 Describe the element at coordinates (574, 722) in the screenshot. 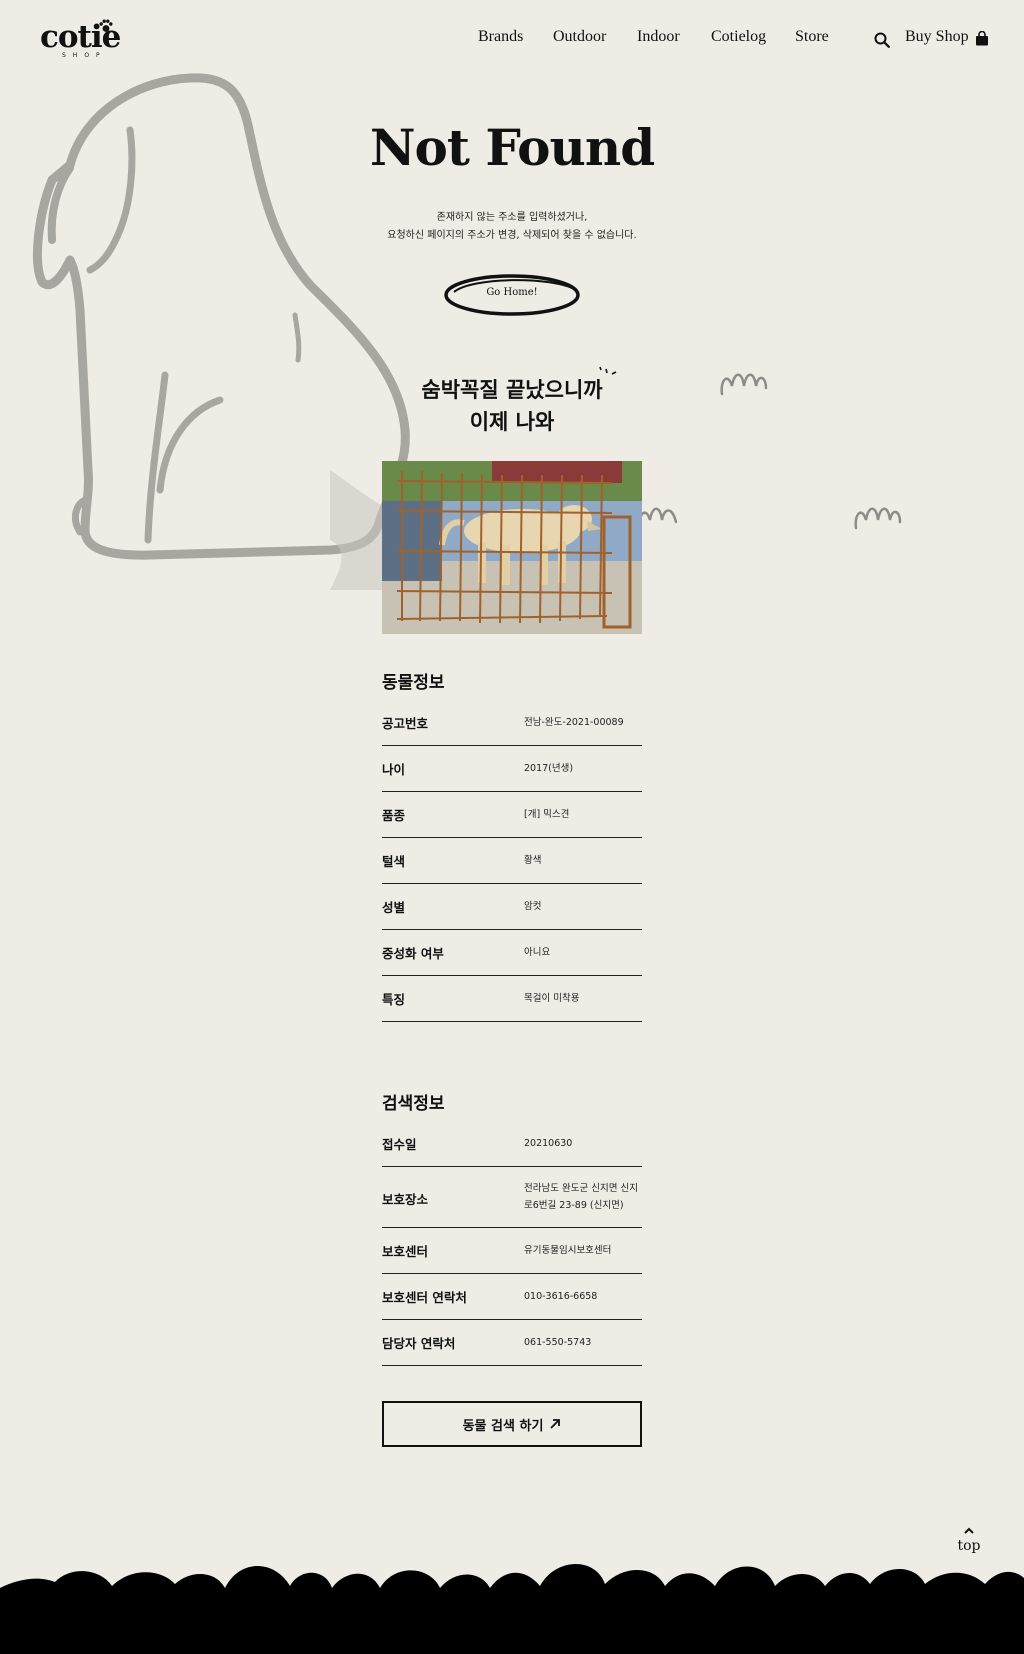

I see `info-value: 전남-완도-2021-00089` at that location.